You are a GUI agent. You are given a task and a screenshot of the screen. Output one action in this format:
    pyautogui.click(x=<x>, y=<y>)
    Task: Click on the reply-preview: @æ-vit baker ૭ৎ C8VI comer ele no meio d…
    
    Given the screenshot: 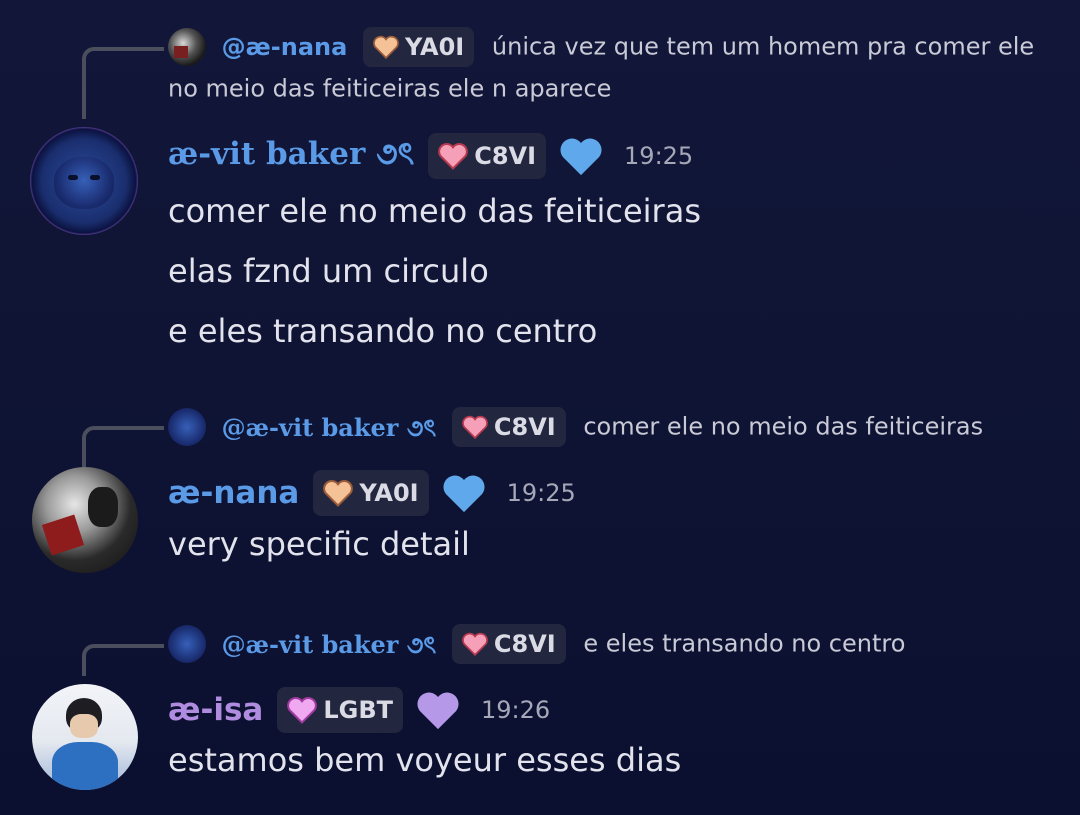 What is the action you would take?
    pyautogui.click(x=604, y=427)
    